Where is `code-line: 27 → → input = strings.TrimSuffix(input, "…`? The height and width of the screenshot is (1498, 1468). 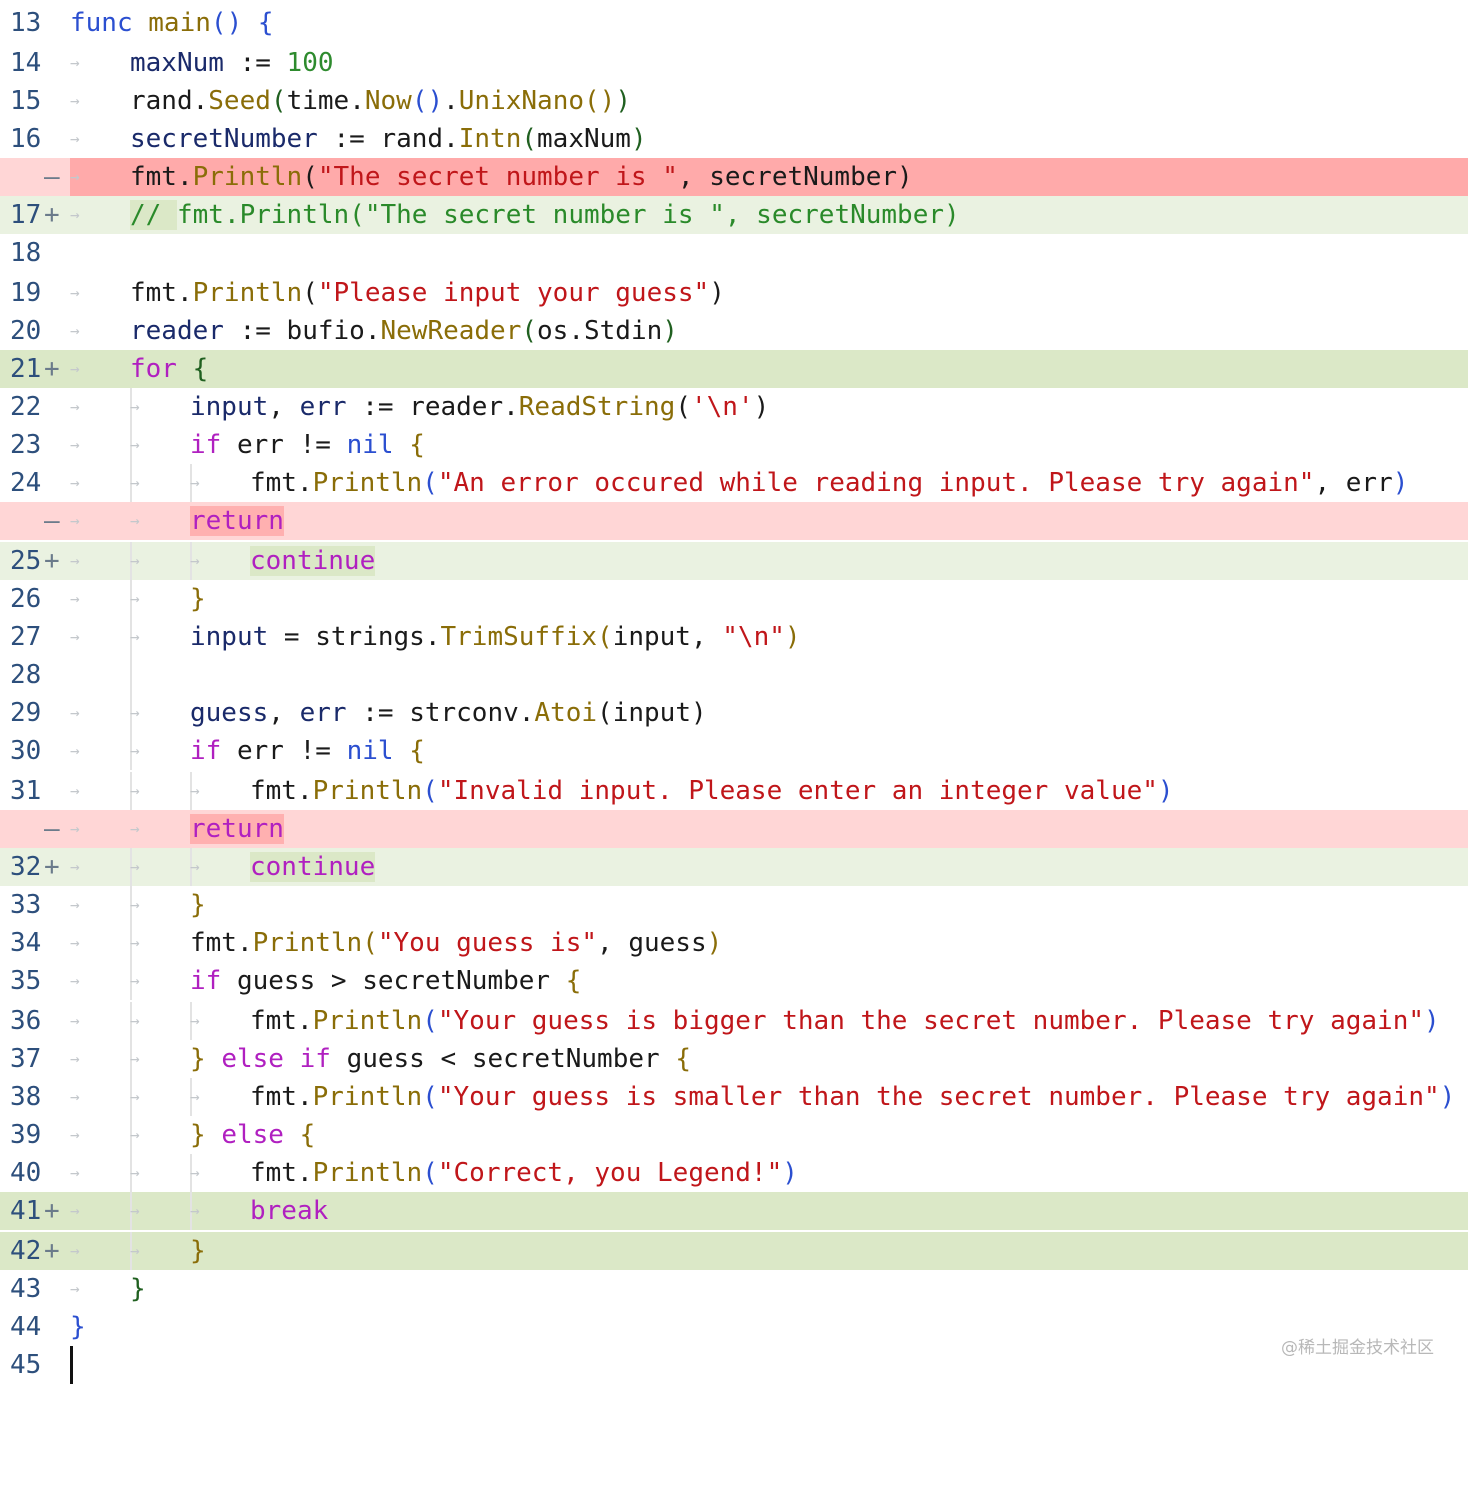 code-line: 27 → → input = strings.TrimSuffix(input, "… is located at coordinates (734, 637).